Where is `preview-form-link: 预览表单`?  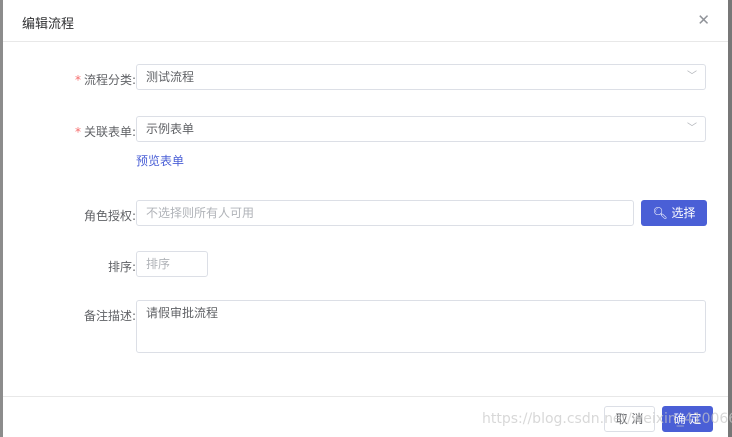 preview-form-link: 预览表单 is located at coordinates (160, 160).